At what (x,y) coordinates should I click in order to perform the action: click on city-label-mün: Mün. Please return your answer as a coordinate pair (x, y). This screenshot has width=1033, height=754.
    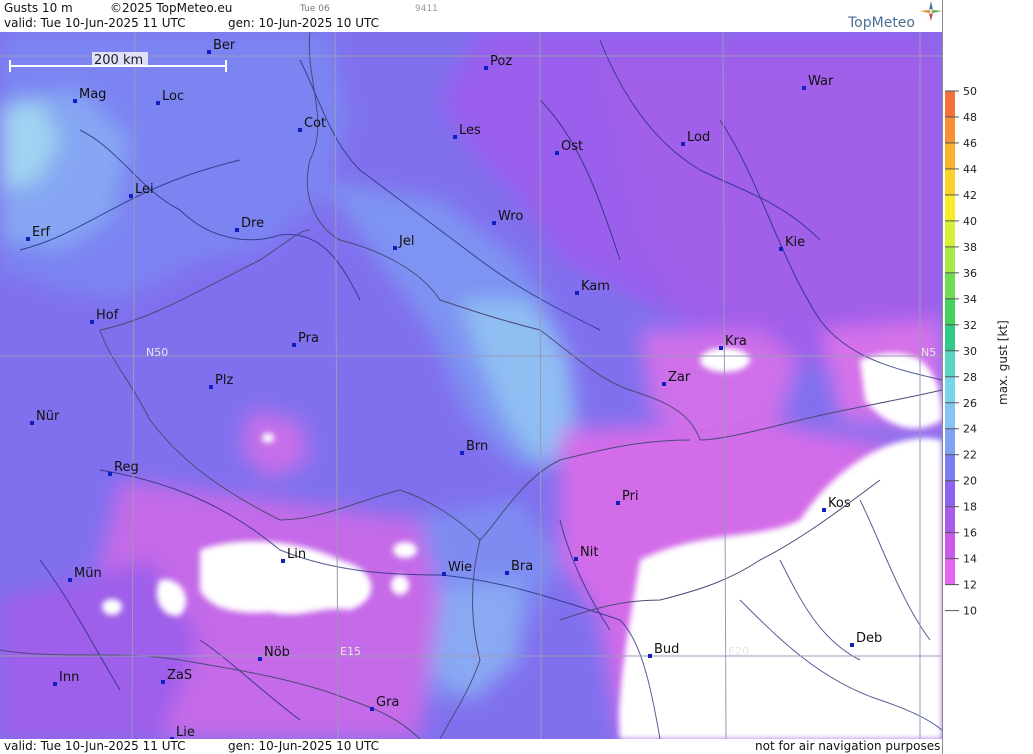
    Looking at the image, I should click on (88, 573).